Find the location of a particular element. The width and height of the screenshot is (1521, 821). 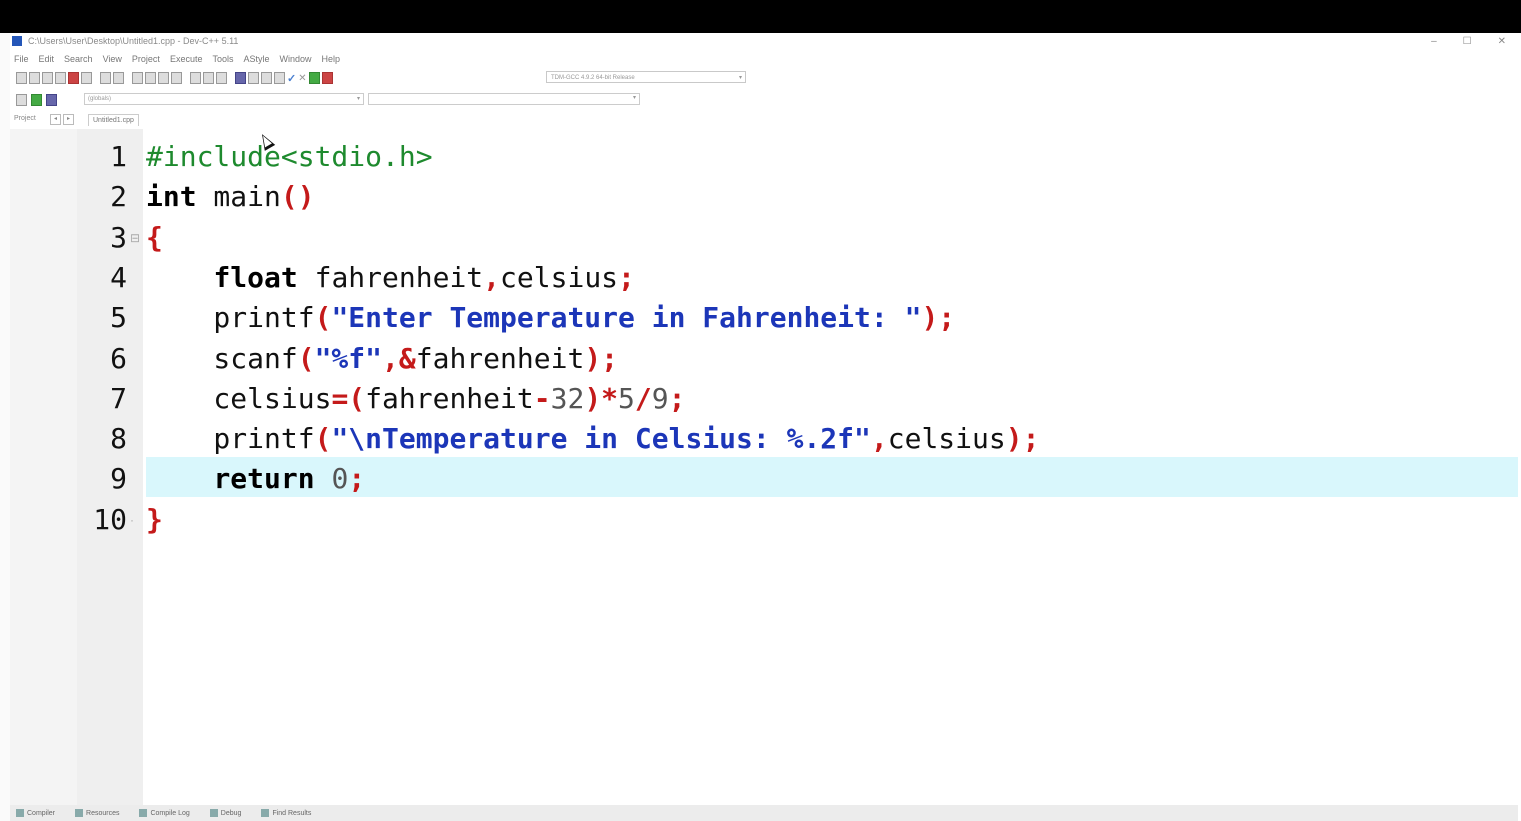

code-token: "Enter Temperature in Fahrenheit: " is located at coordinates (626, 317).